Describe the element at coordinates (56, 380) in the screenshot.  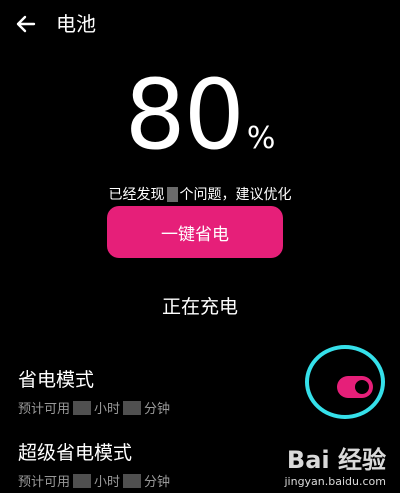
I see `power-saving-mode-title: 省电模式` at that location.